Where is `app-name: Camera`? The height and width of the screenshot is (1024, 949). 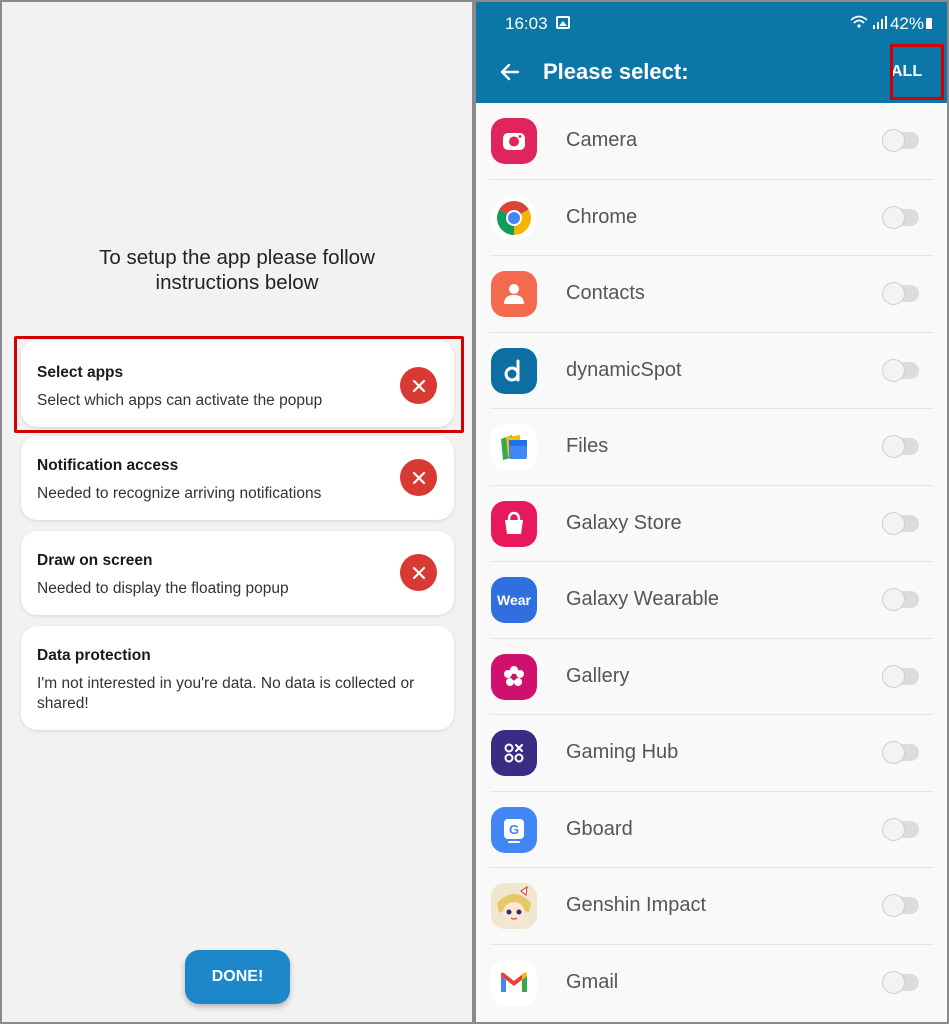 app-name: Camera is located at coordinates (602, 140).